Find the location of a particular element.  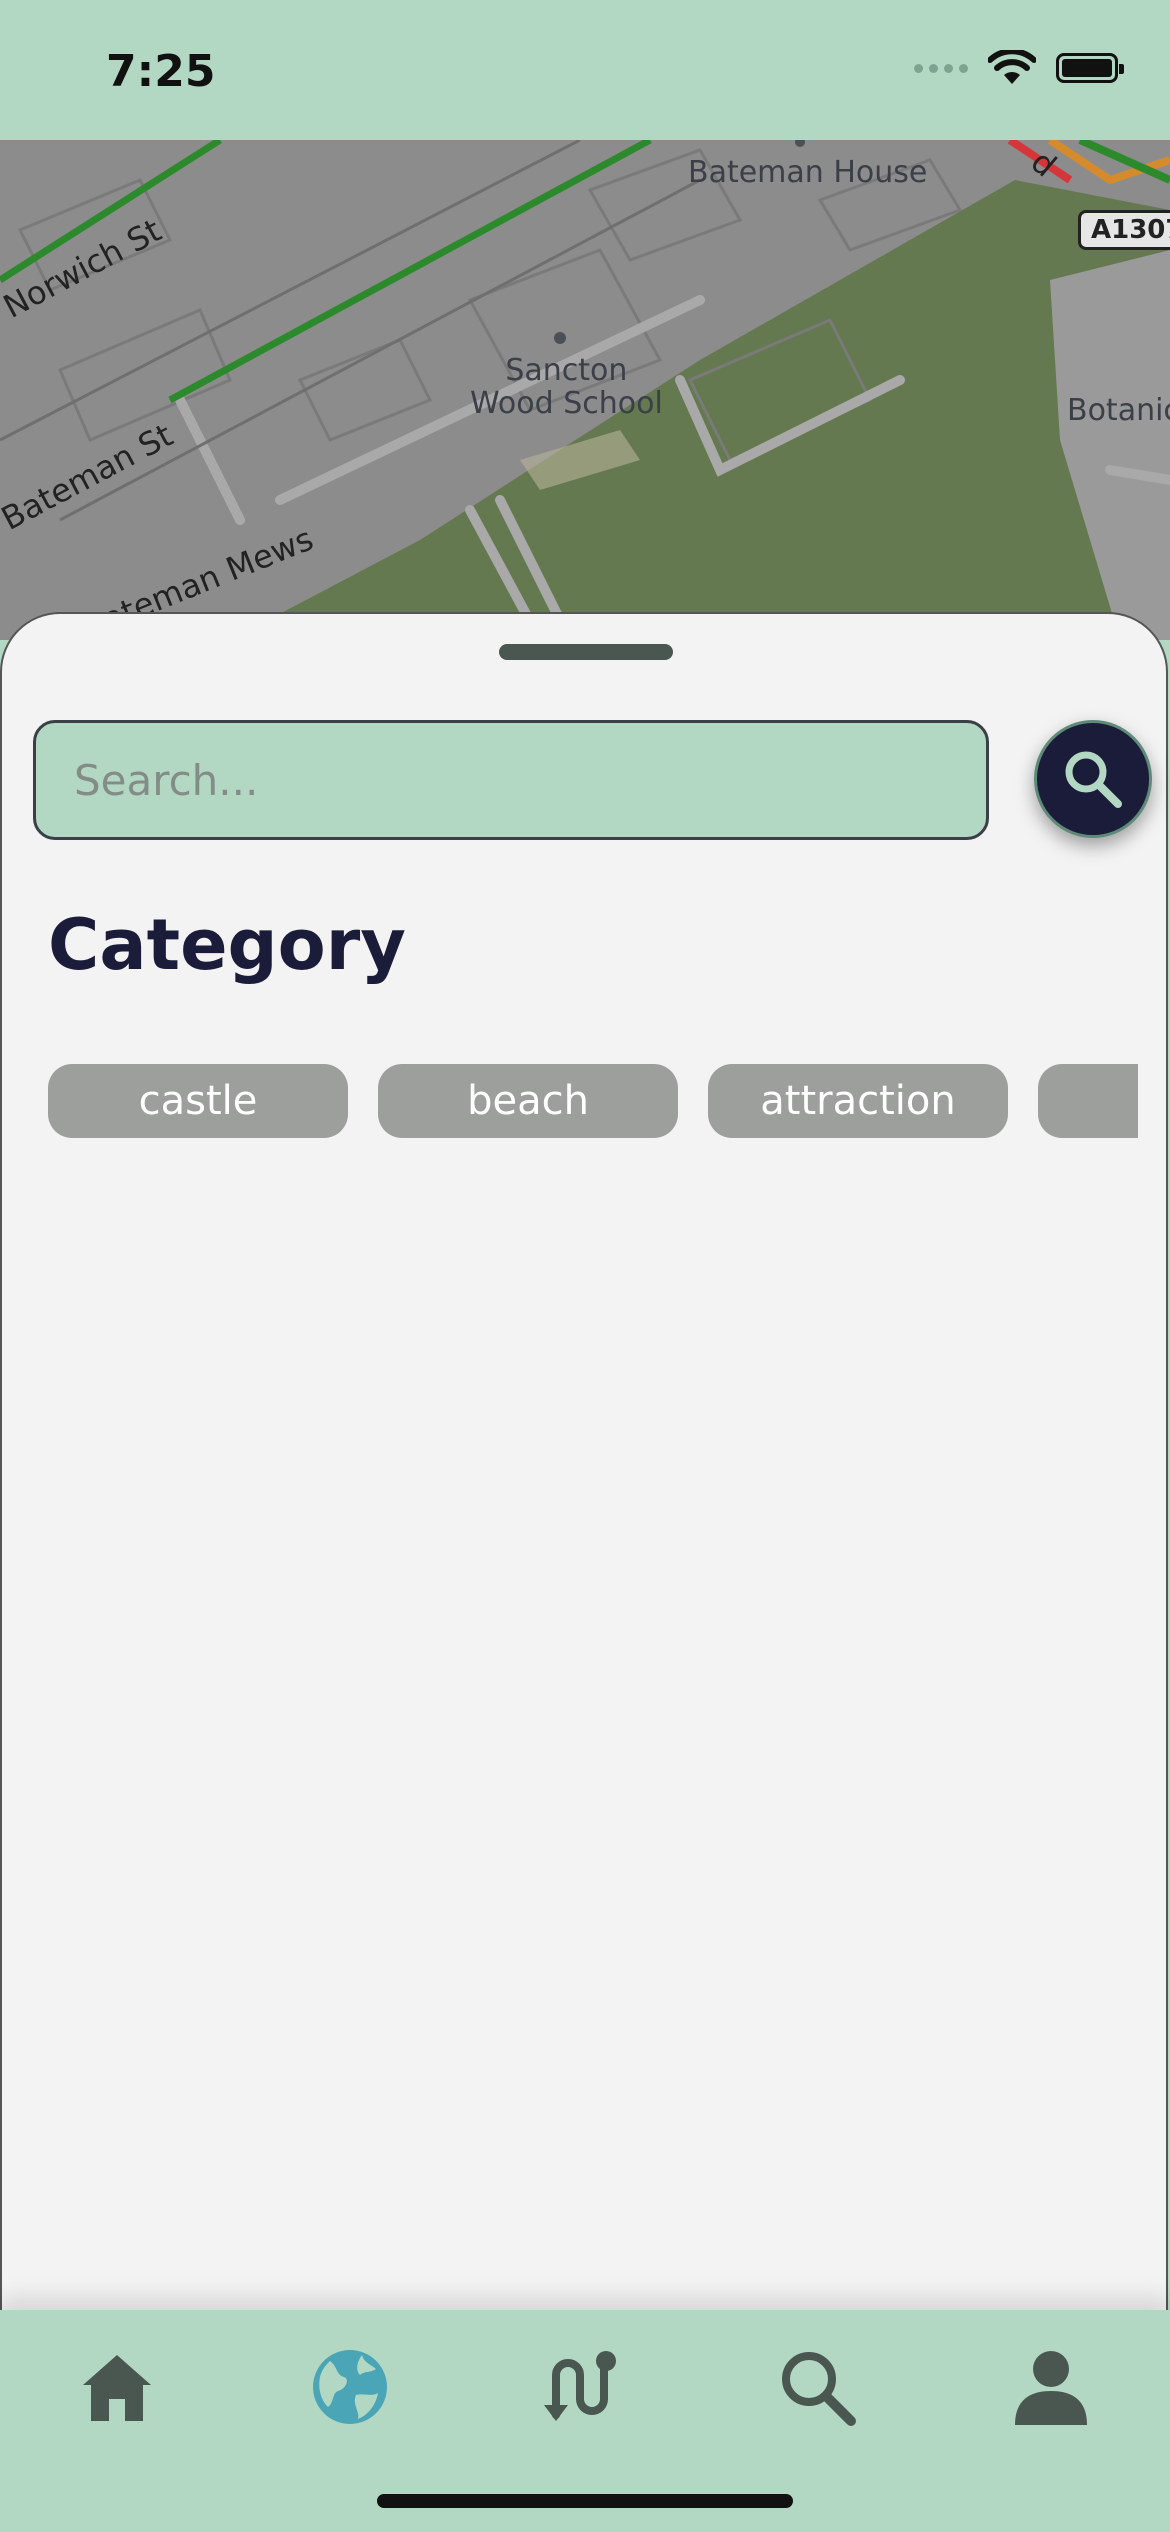

status-time: 7:25 is located at coordinates (161, 71).